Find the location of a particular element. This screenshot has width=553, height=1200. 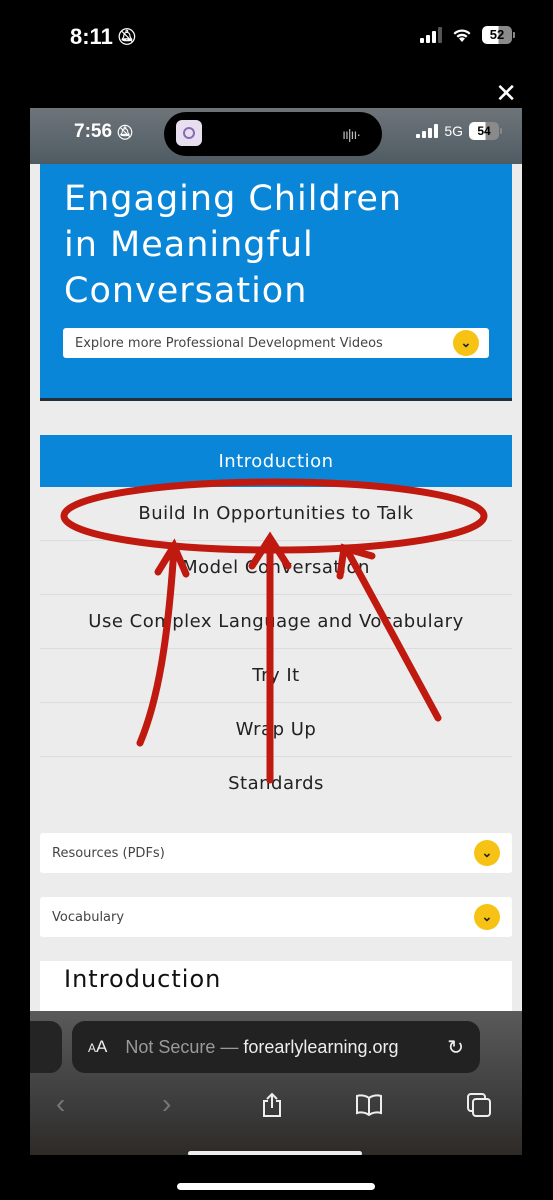

inner-status-icons: 5G 54 is located at coordinates (459, 131).